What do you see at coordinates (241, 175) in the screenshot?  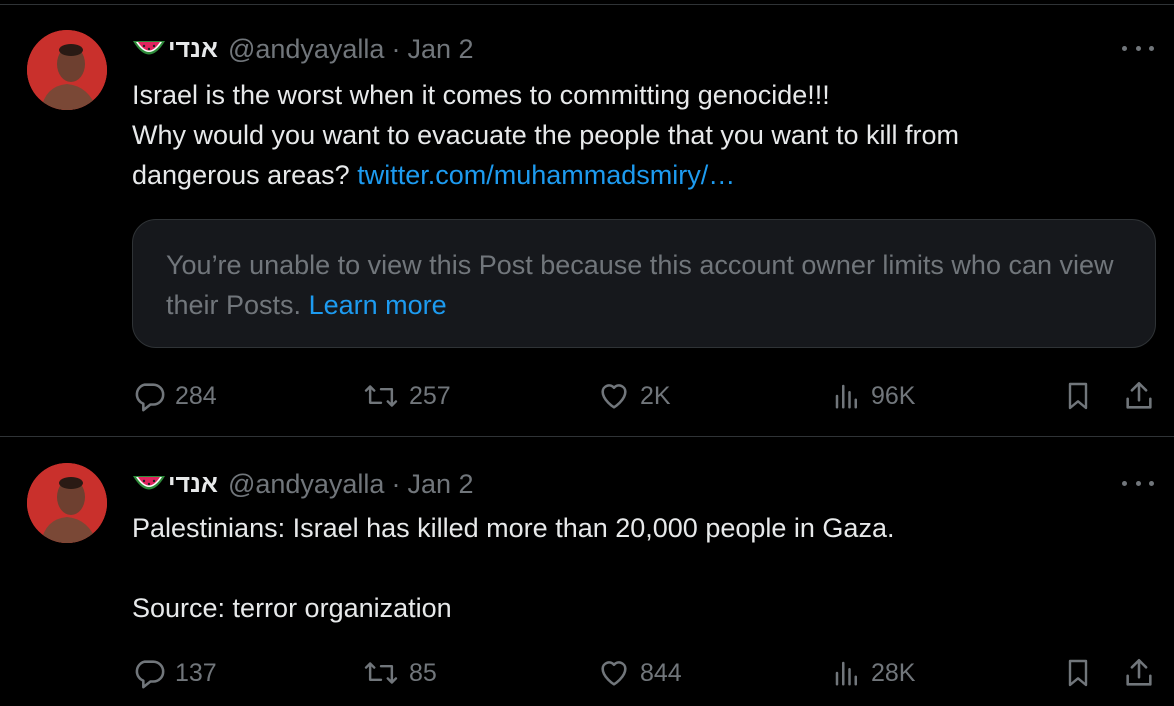 I see `tweet-text-segment: dangerous areas?` at bounding box center [241, 175].